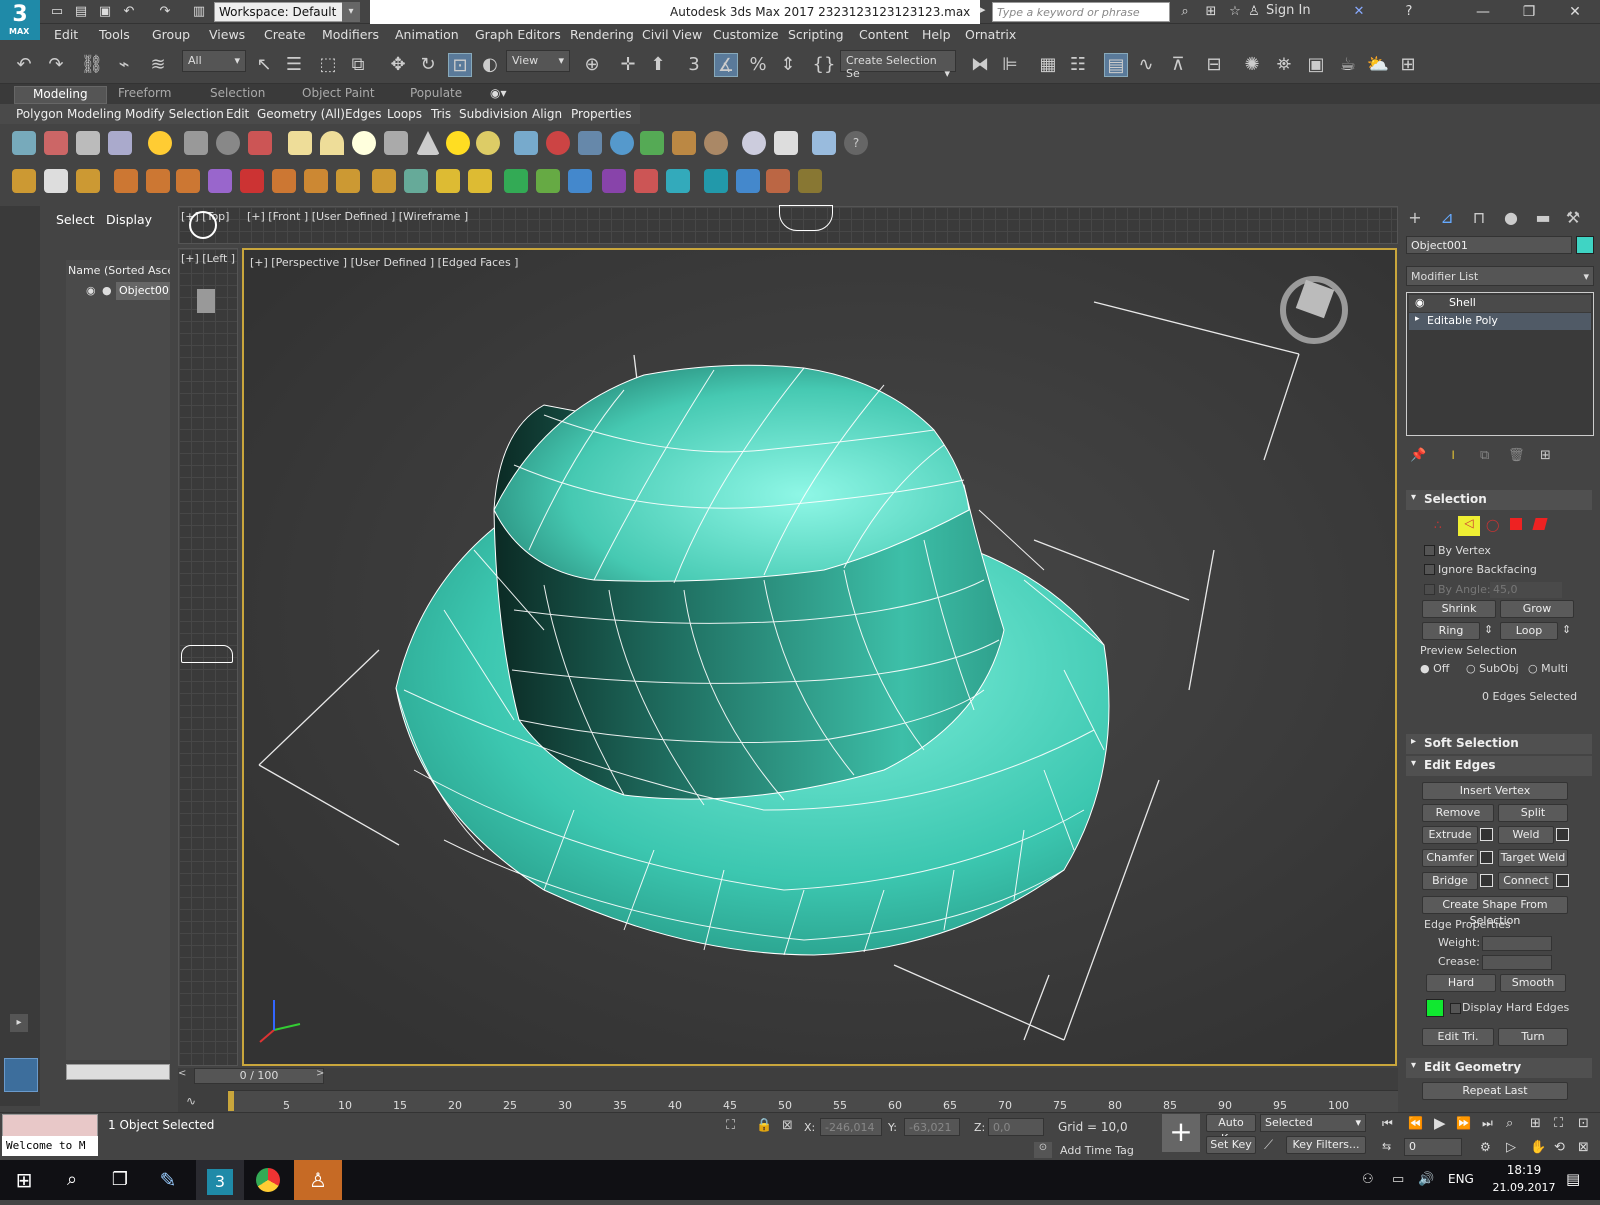 Image resolution: width=1600 pixels, height=1205 pixels. What do you see at coordinates (21, 1075) in the screenshot?
I see `explorer-layout-icon` at bounding box center [21, 1075].